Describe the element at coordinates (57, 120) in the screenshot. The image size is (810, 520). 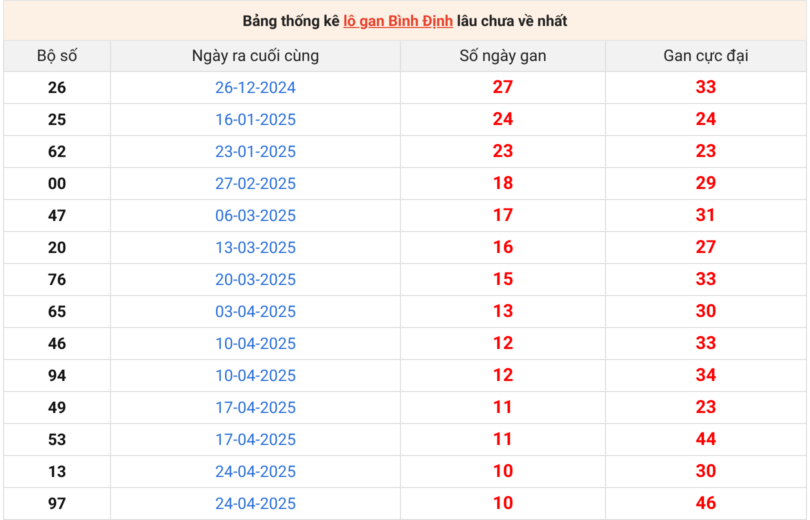
I see `table-cell: 25` at that location.